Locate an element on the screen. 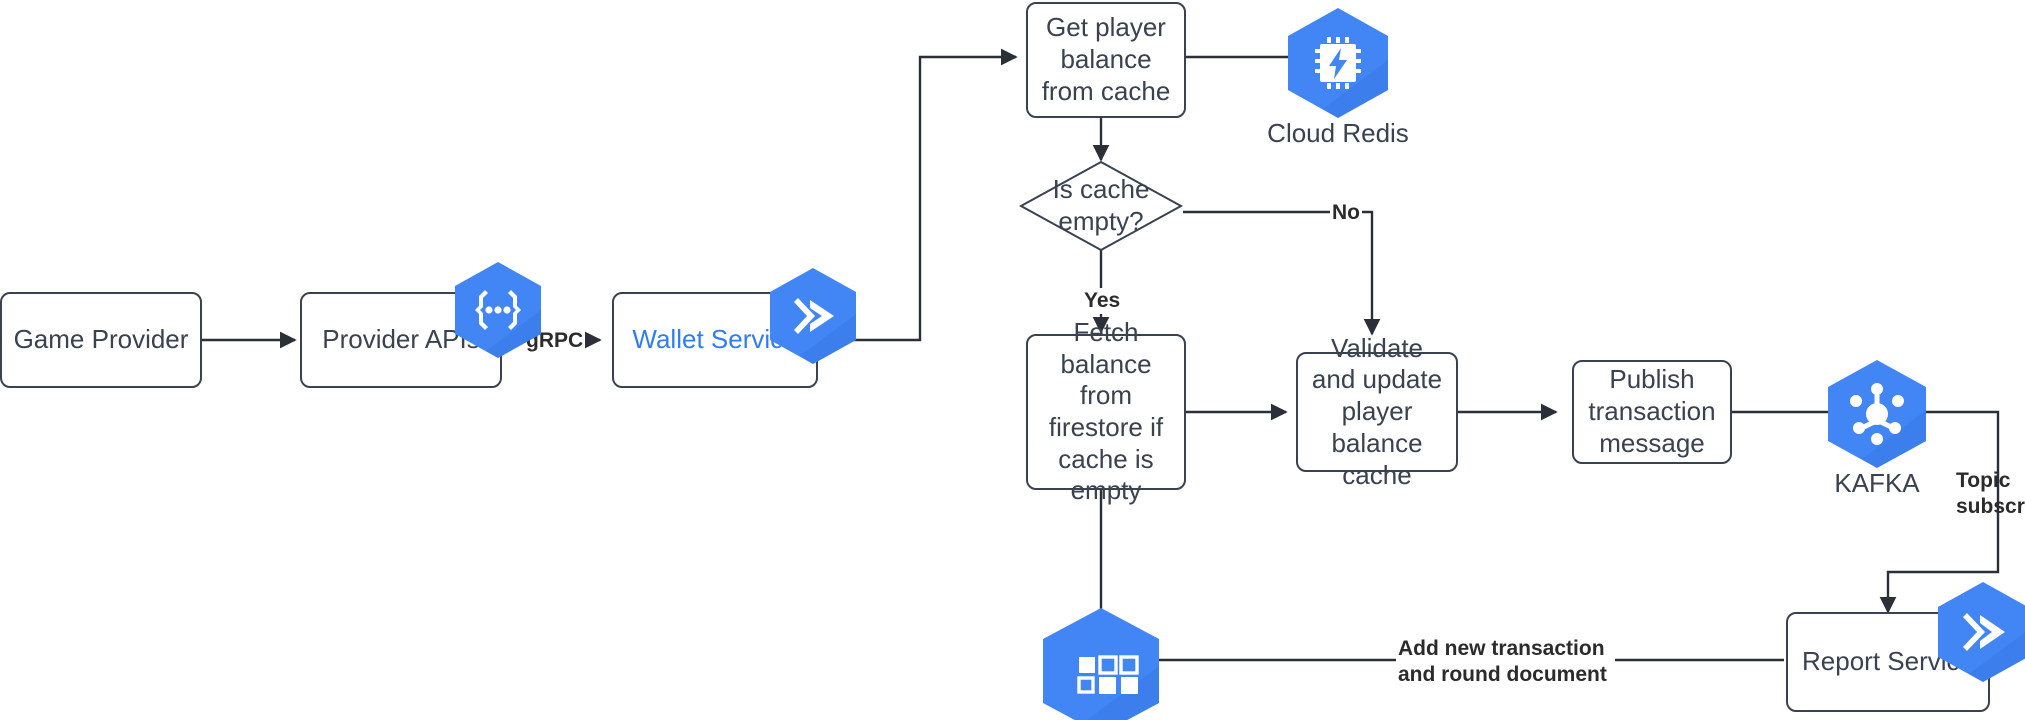 The image size is (2025, 720). node-game-provider: Game Provider is located at coordinates (101, 340).